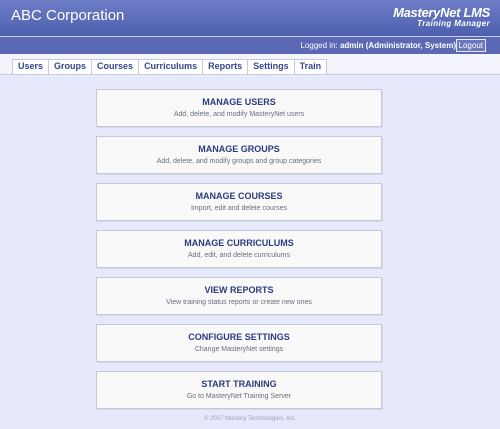  Describe the element at coordinates (239, 290) in the screenshot. I see `view-reports-title: VIEW REPORTS` at that location.